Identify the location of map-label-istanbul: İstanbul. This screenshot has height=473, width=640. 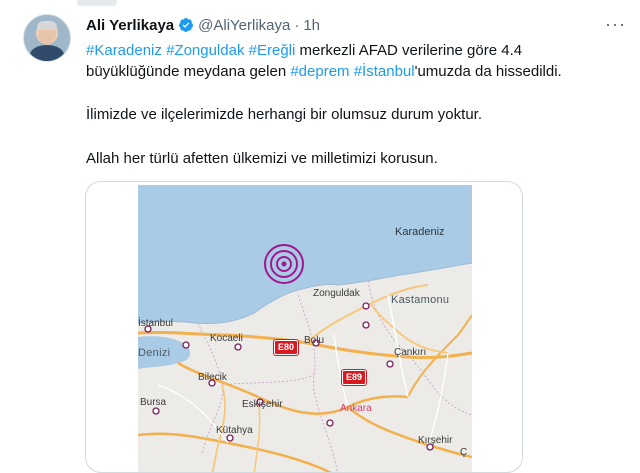
(156, 323).